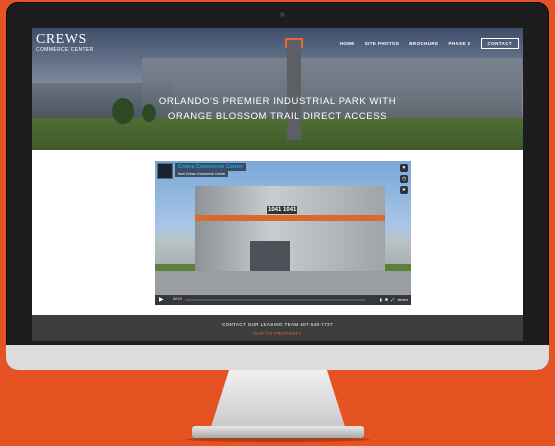 Image resolution: width=555 pixels, height=446 pixels. Describe the element at coordinates (404, 168) in the screenshot. I see `heart-icon: ♥` at that location.